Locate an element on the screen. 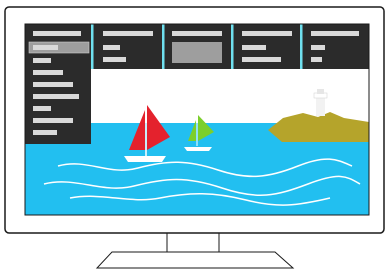 Image resolution: width=385 pixels, height=273 pixels. monitor-neck is located at coordinates (193, 243).